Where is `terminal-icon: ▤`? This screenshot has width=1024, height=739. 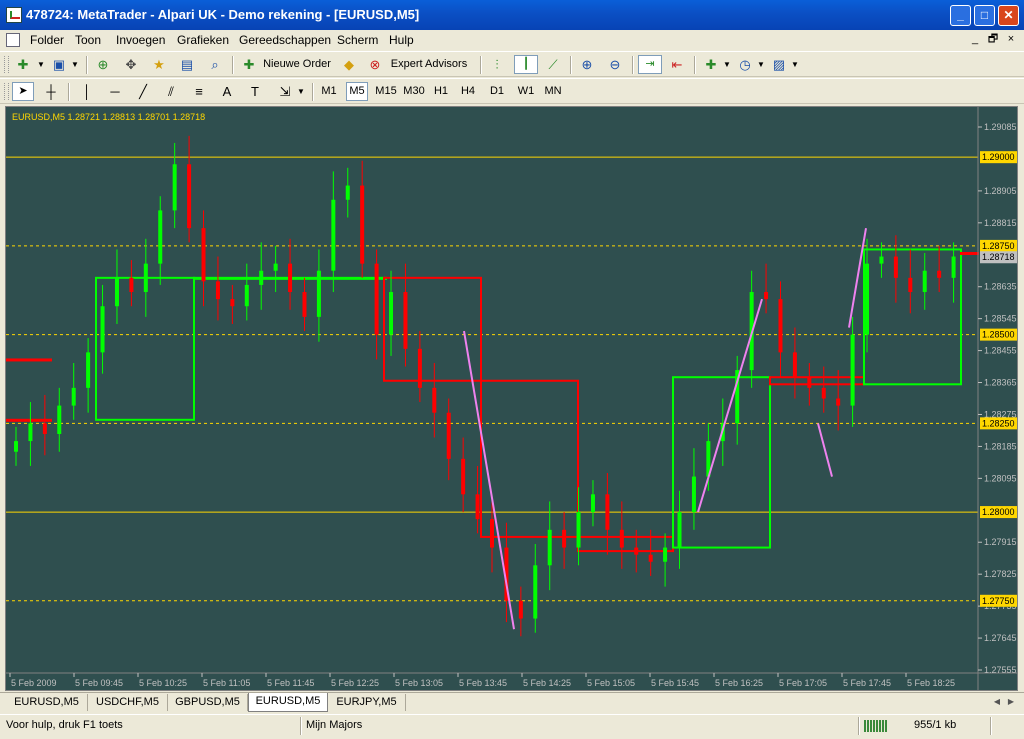 terminal-icon: ▤ is located at coordinates (187, 65).